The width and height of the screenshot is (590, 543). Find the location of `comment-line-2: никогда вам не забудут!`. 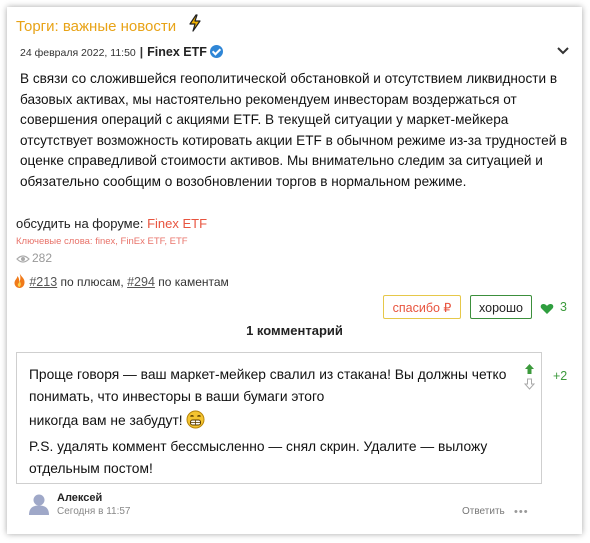

comment-line-2: никогда вам не забудут! is located at coordinates (106, 420).